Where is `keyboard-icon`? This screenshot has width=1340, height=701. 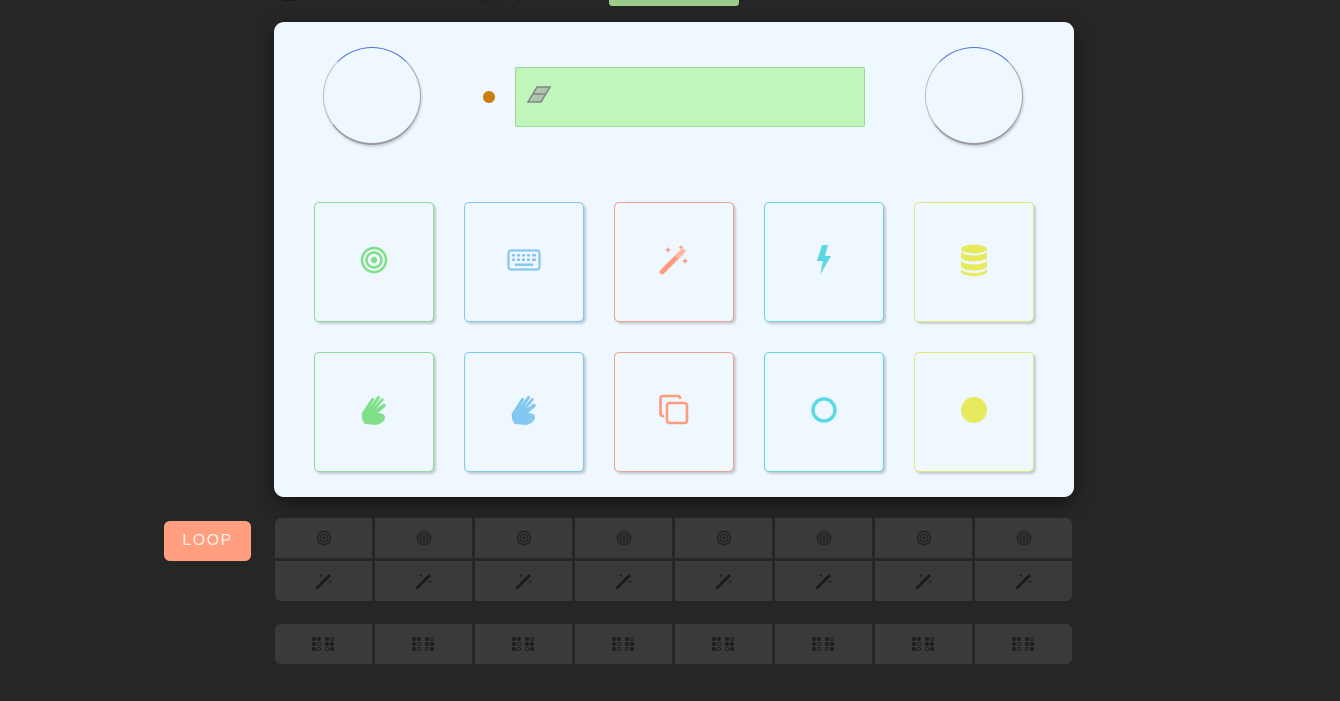
keyboard-icon is located at coordinates (524, 262).